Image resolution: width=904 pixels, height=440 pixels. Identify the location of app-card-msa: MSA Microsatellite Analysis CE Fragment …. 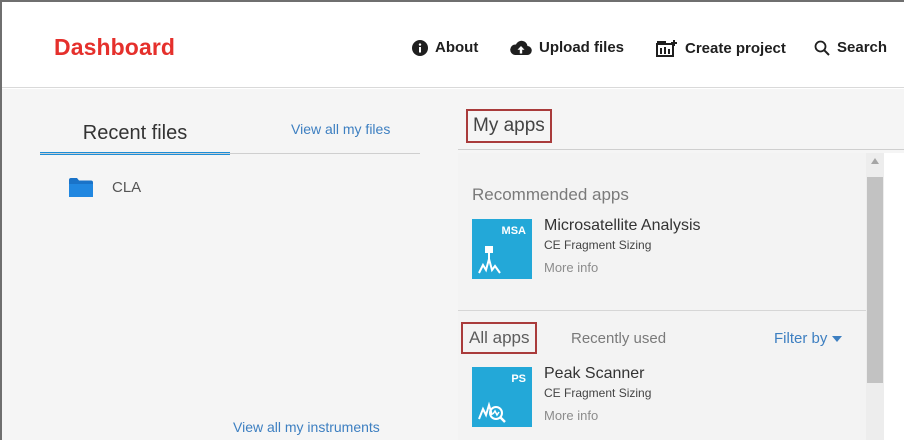
(586, 248).